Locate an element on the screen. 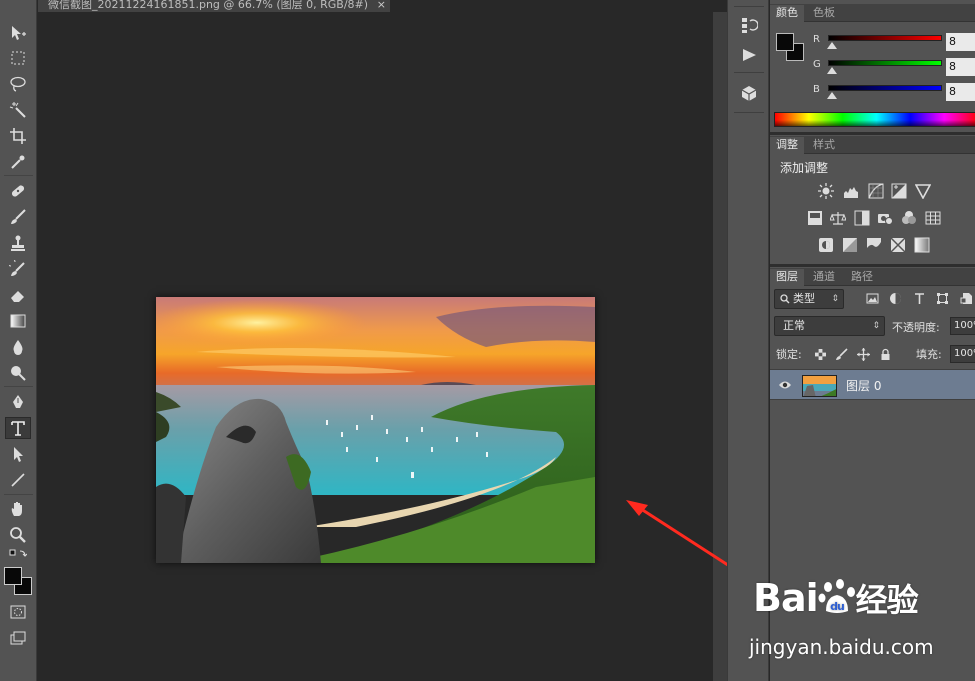  watermark-logo: Bai du 经验 is located at coordinates (836, 598).